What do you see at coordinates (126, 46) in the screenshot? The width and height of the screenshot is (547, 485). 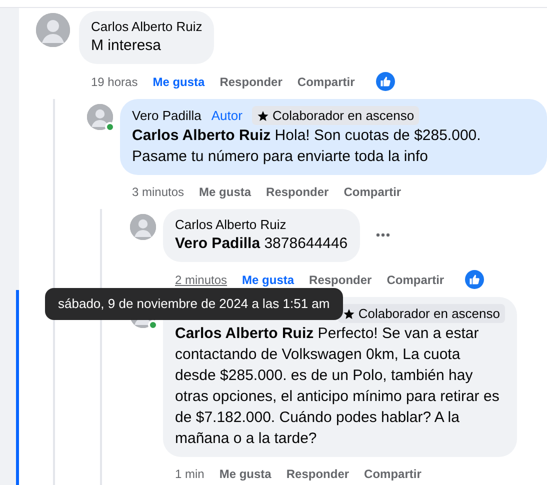 I see `comment-text: M interesa` at bounding box center [126, 46].